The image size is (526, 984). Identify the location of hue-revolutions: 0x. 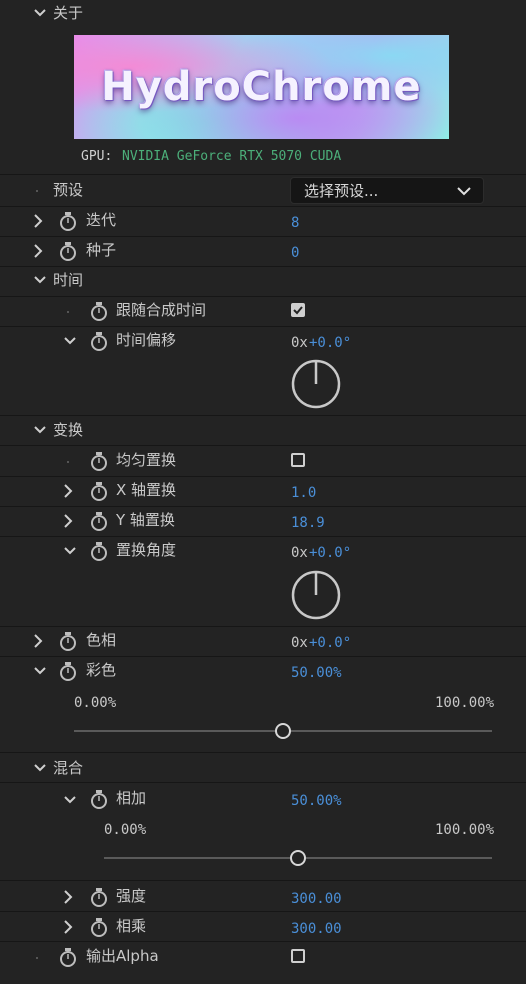
(299, 643).